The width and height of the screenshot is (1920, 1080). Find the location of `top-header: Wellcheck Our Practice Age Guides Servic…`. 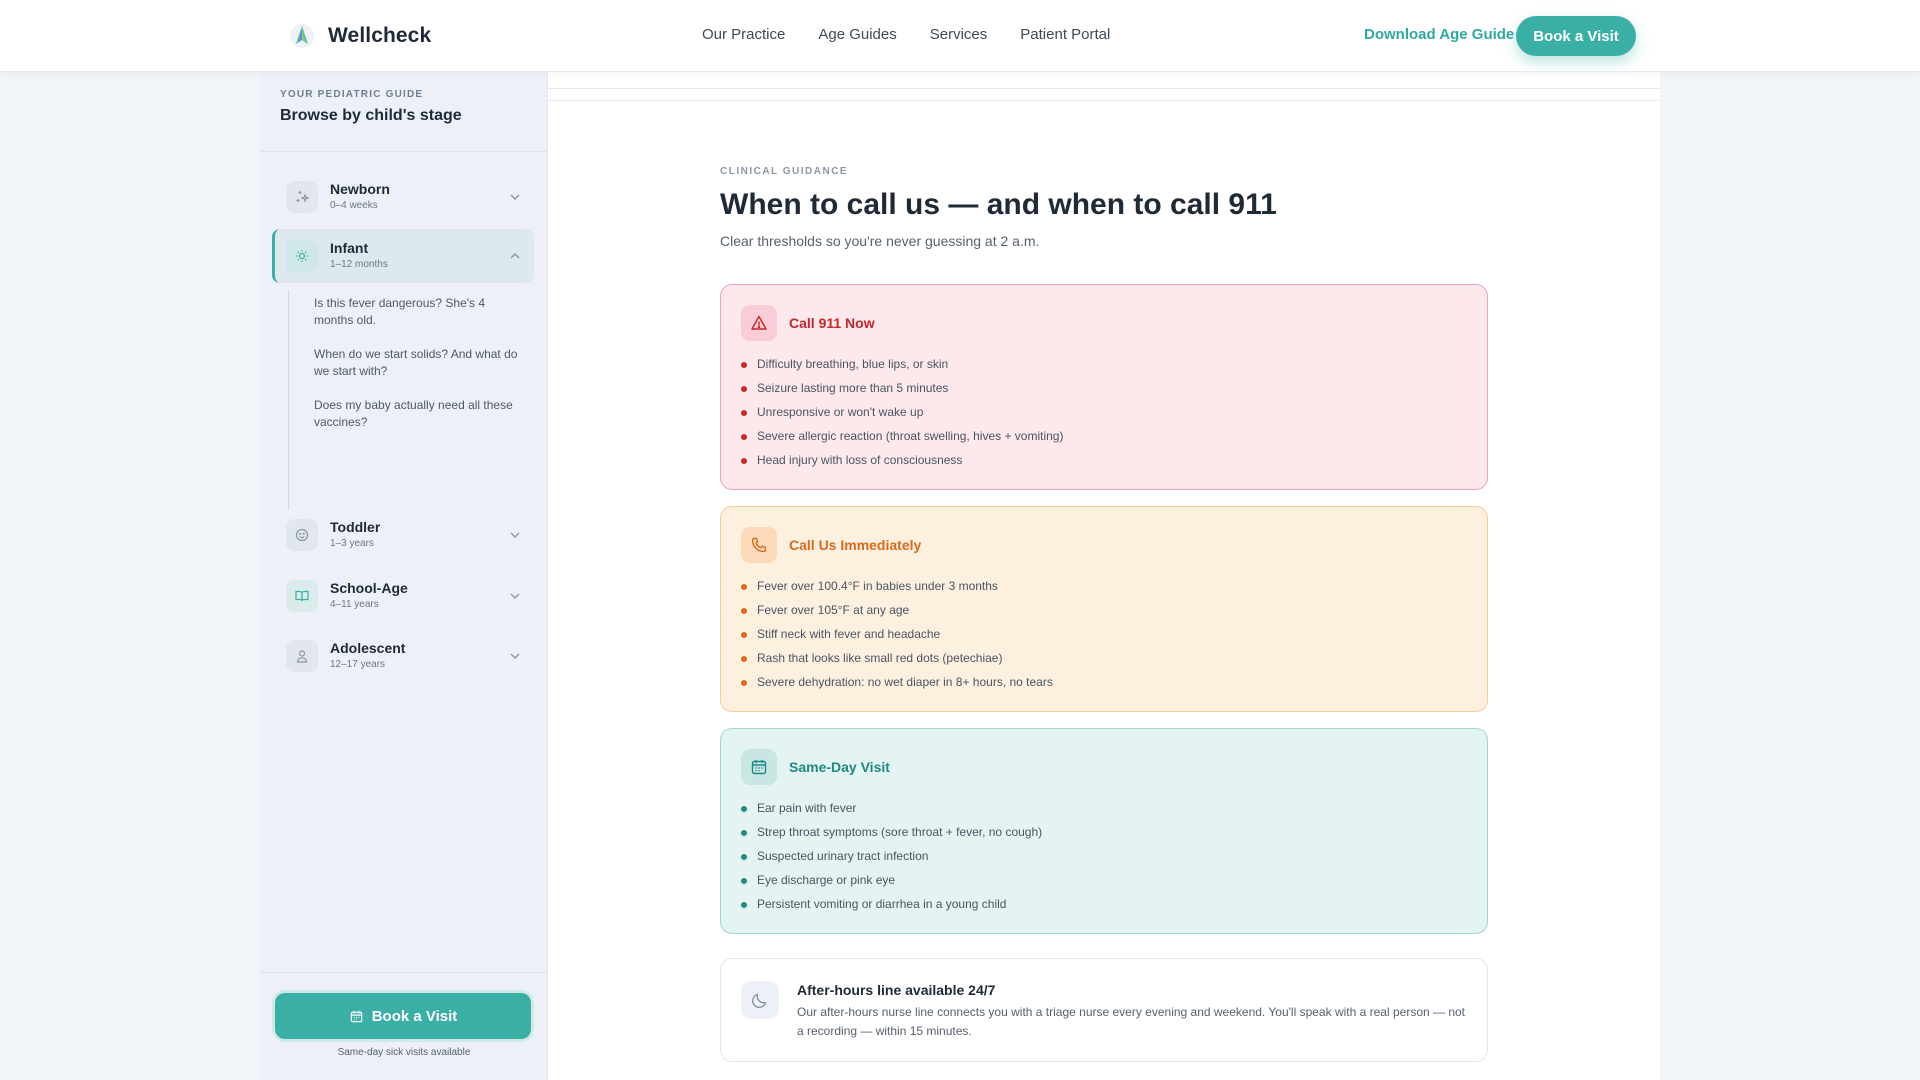

top-header: Wellcheck Our Practice Age Guides Servic… is located at coordinates (960, 36).